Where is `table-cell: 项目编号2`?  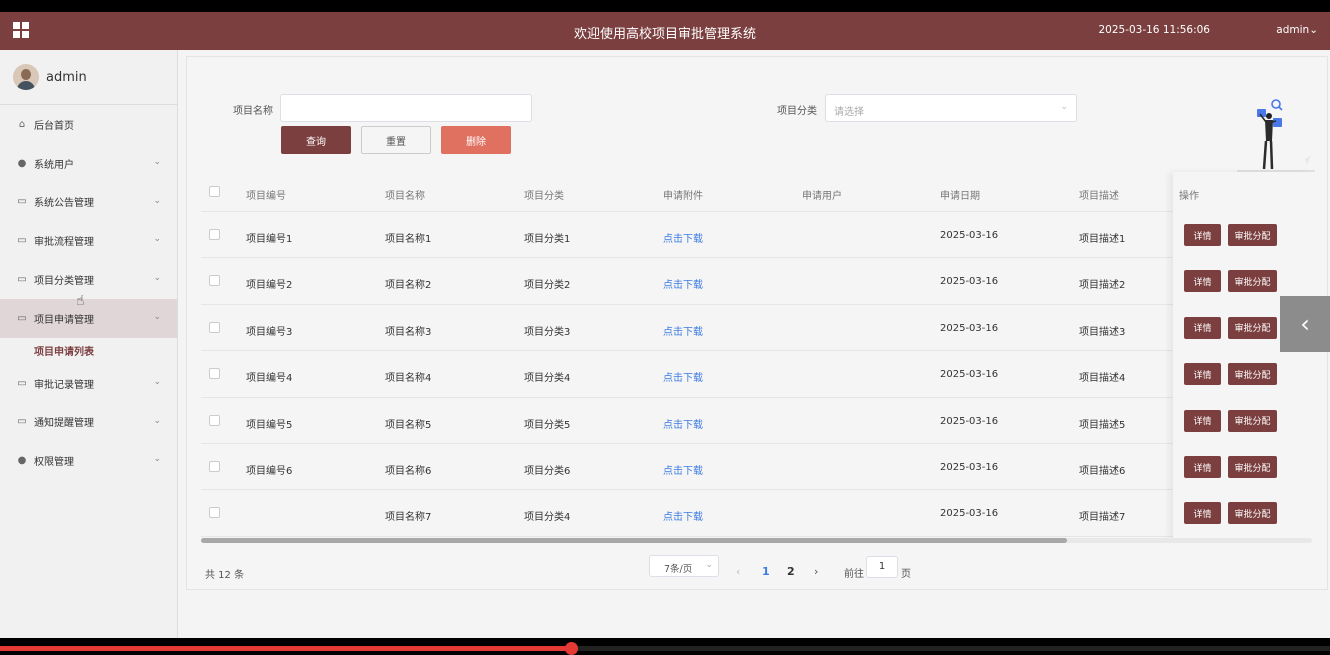
table-cell: 项目编号2 is located at coordinates (269, 286).